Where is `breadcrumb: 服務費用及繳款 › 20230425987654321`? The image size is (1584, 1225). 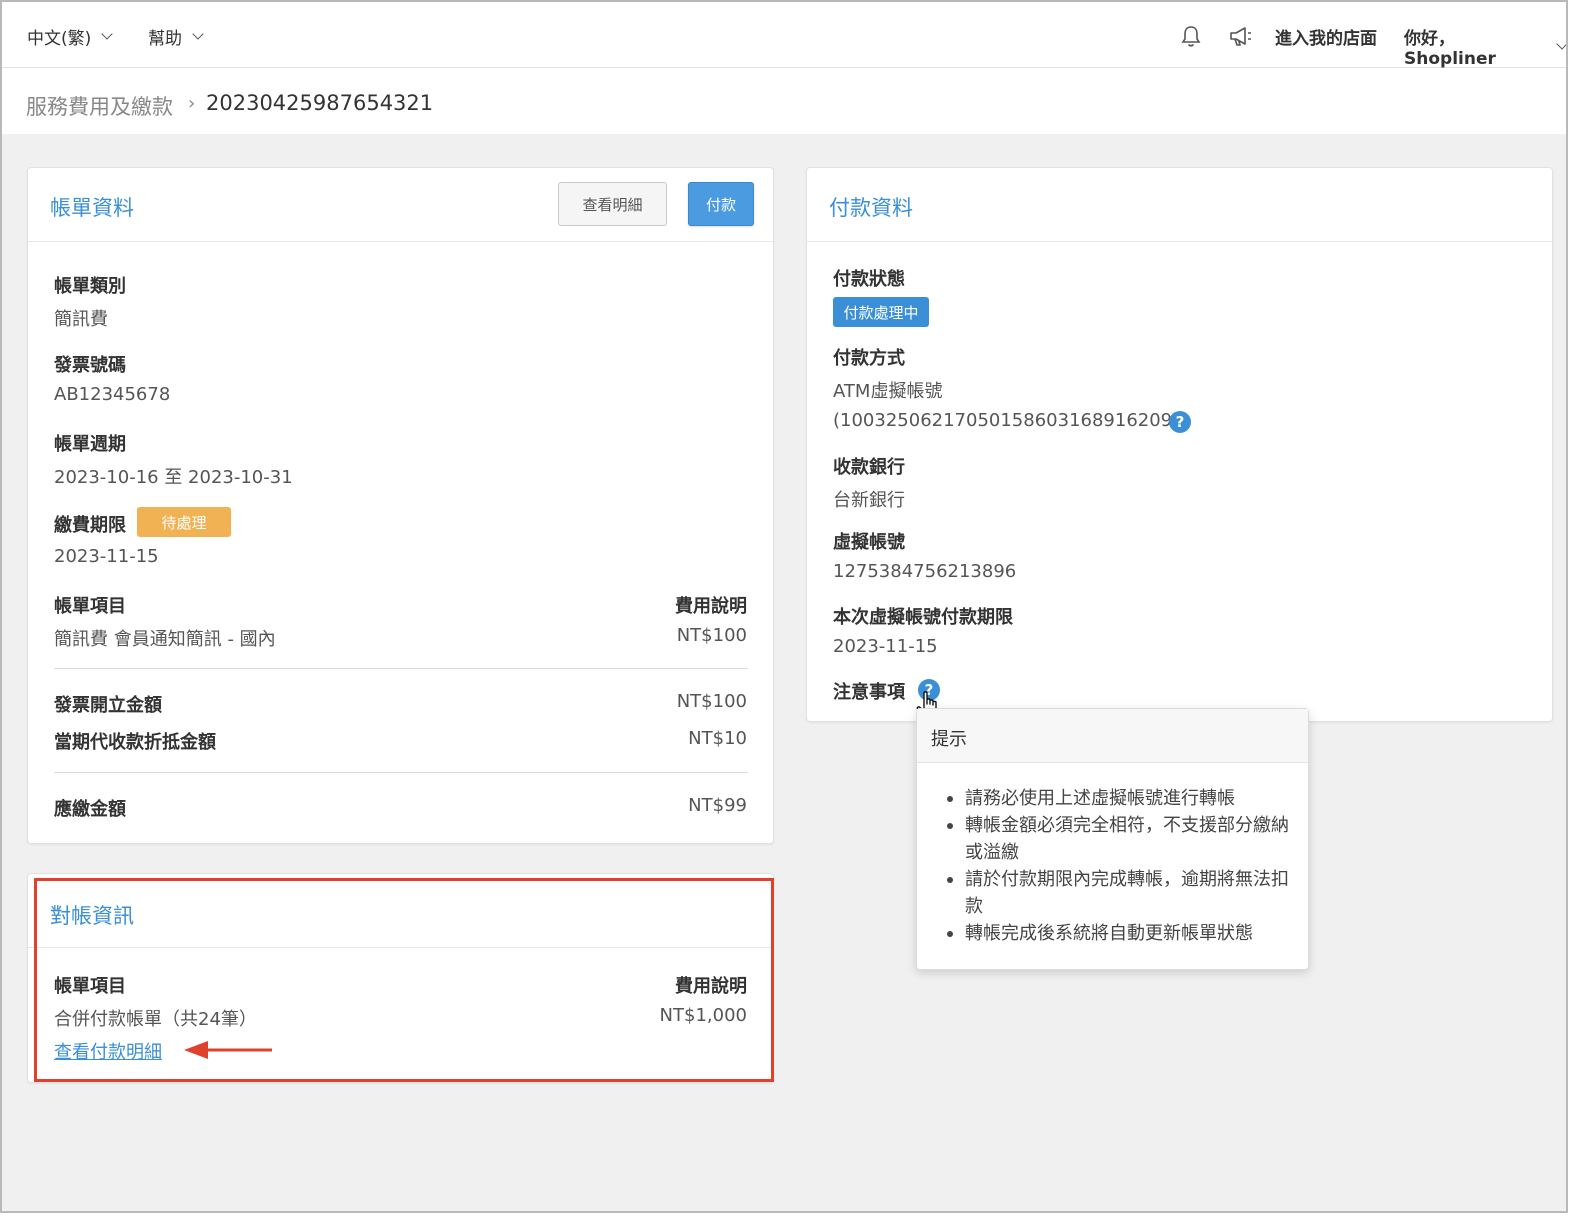
breadcrumb: 服務費用及繳款 › 20230425987654321 is located at coordinates (784, 101).